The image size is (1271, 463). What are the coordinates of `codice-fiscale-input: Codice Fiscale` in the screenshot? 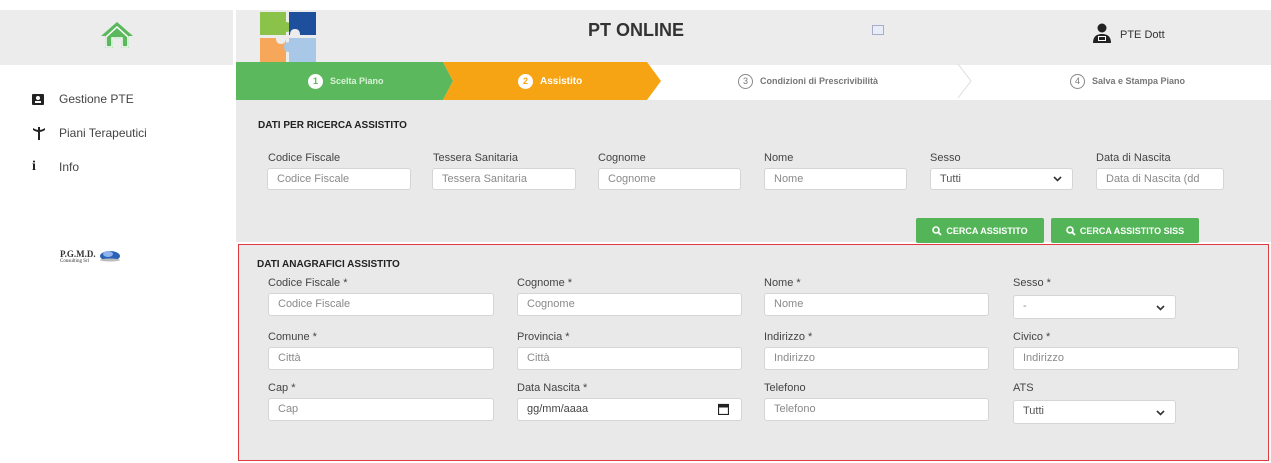 It's located at (381, 304).